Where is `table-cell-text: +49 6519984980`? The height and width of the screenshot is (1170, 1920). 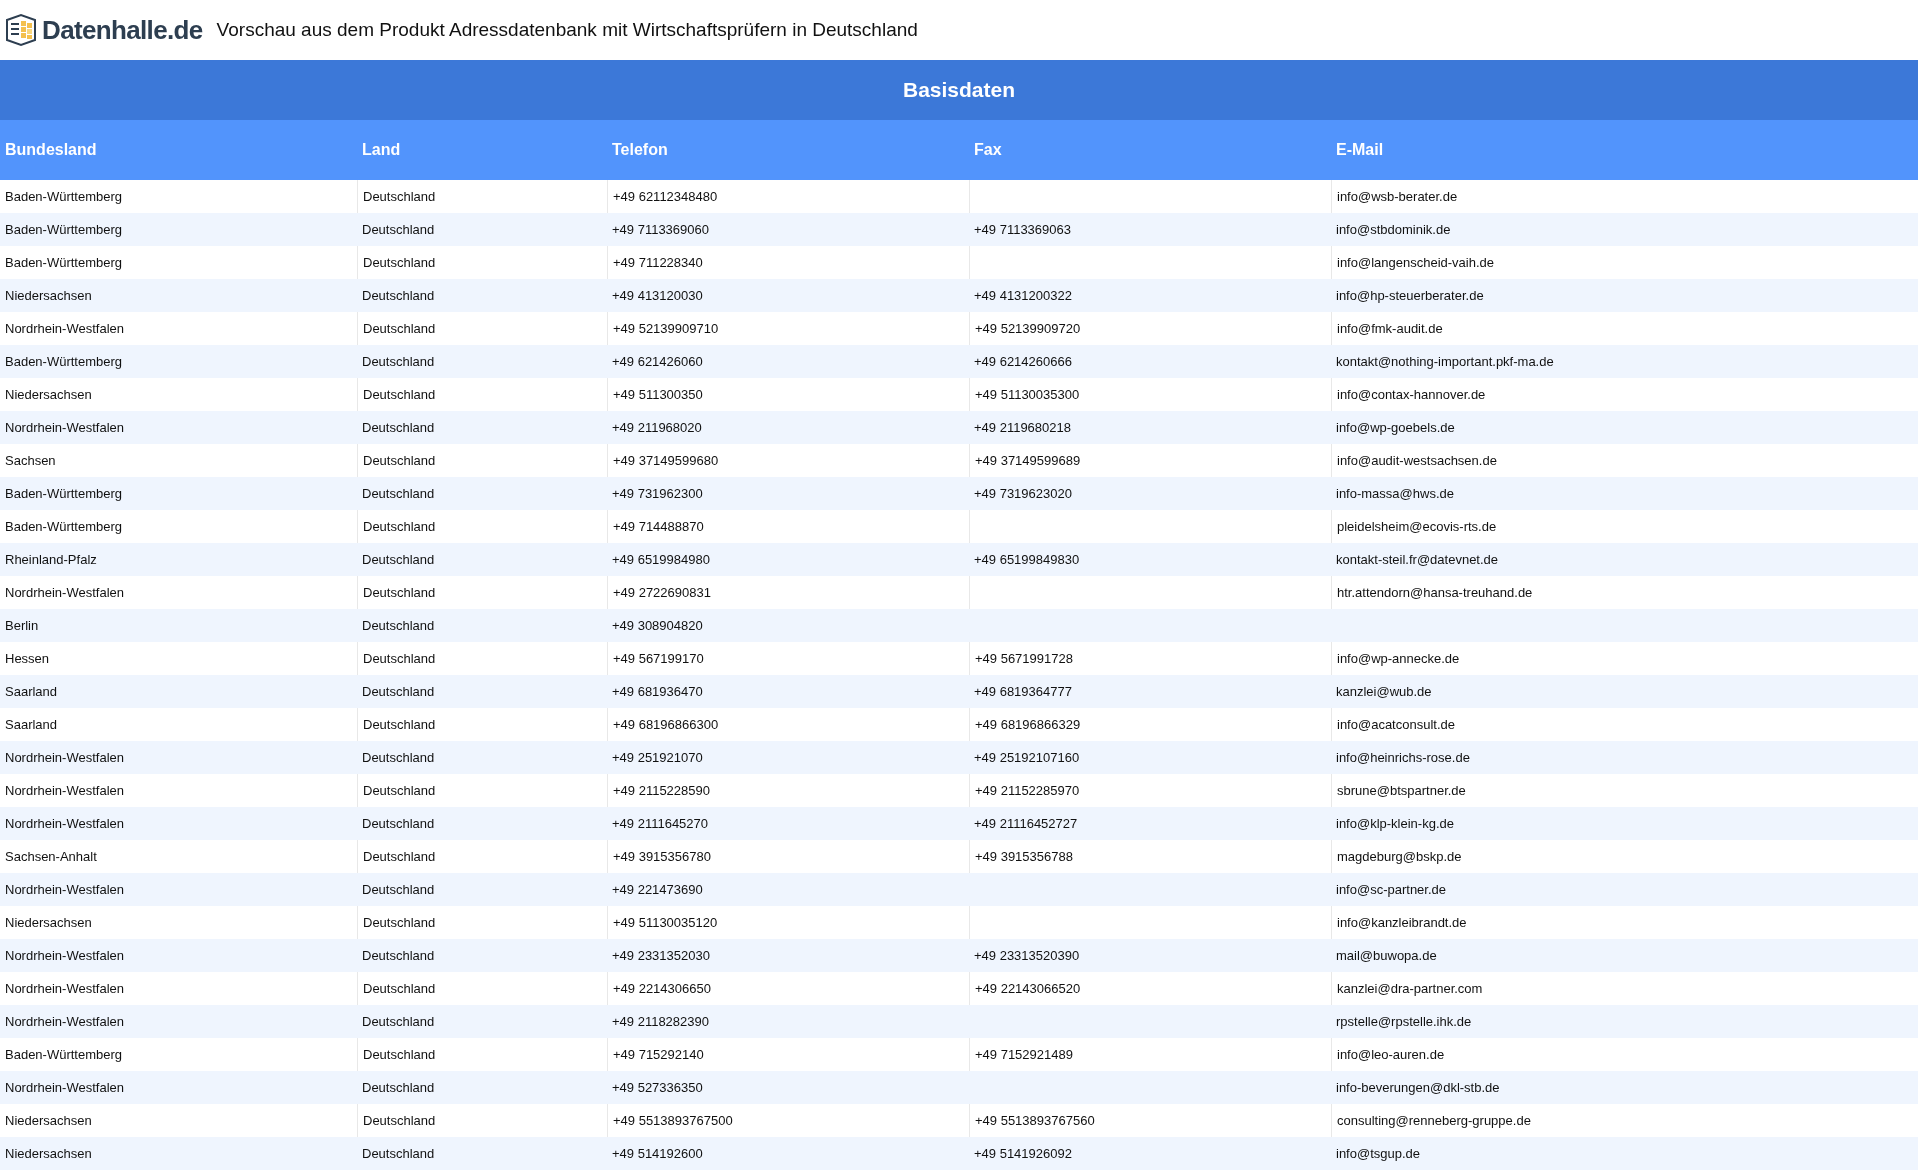
table-cell-text: +49 6519984980 is located at coordinates (661, 559).